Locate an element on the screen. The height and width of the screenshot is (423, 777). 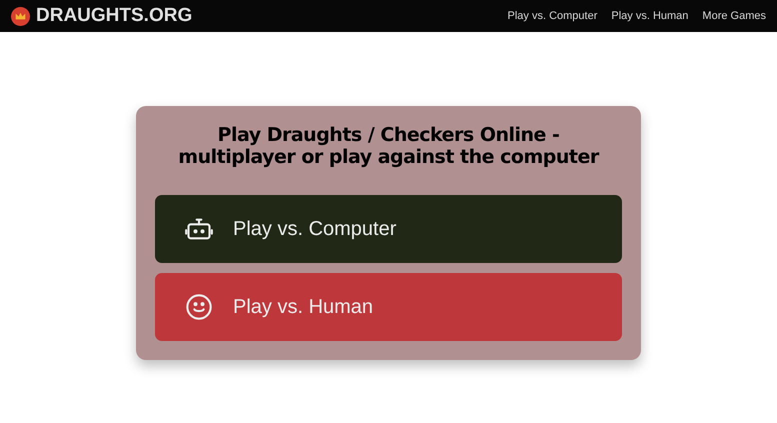
nav-link: Play vs. Computer is located at coordinates (553, 16).